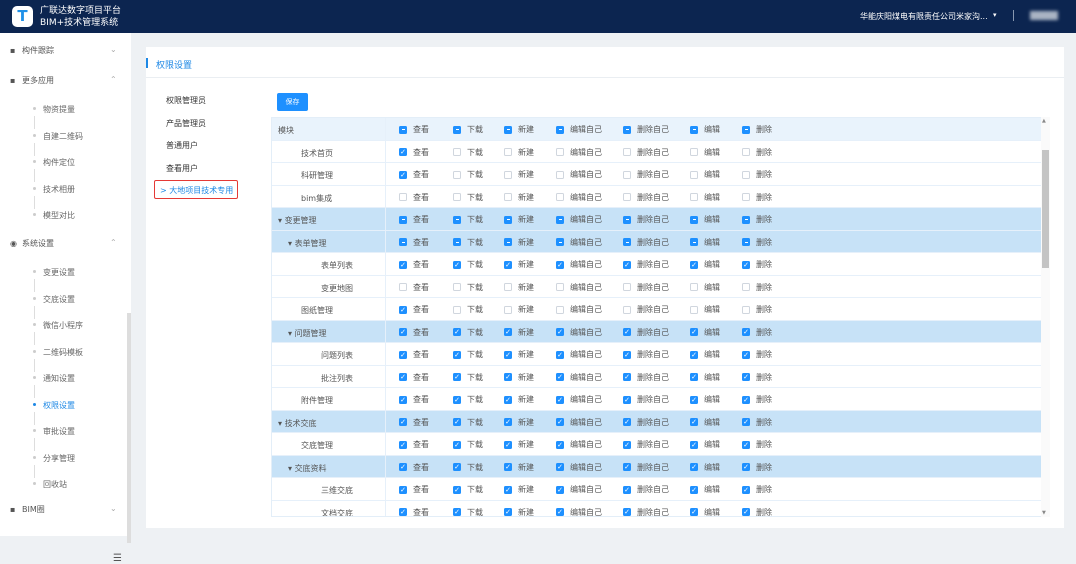 This screenshot has height=564, width=1076. I want to click on role-item-selected: > 大地项目技术专用, so click(196, 189).